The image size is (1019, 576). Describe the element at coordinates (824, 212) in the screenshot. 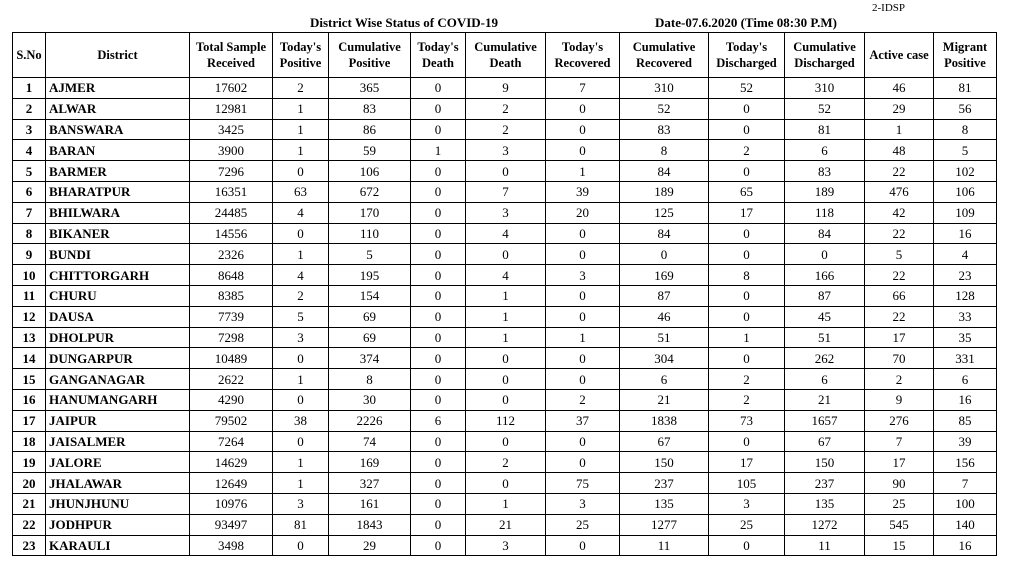

I see `cell-cumulative-discharged: 118` at that location.